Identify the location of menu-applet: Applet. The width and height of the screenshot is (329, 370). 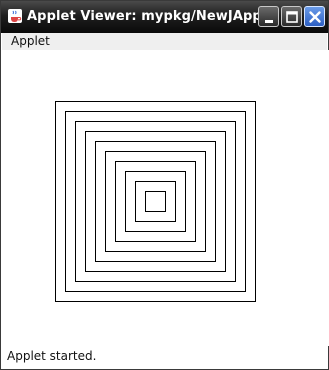
(30, 41).